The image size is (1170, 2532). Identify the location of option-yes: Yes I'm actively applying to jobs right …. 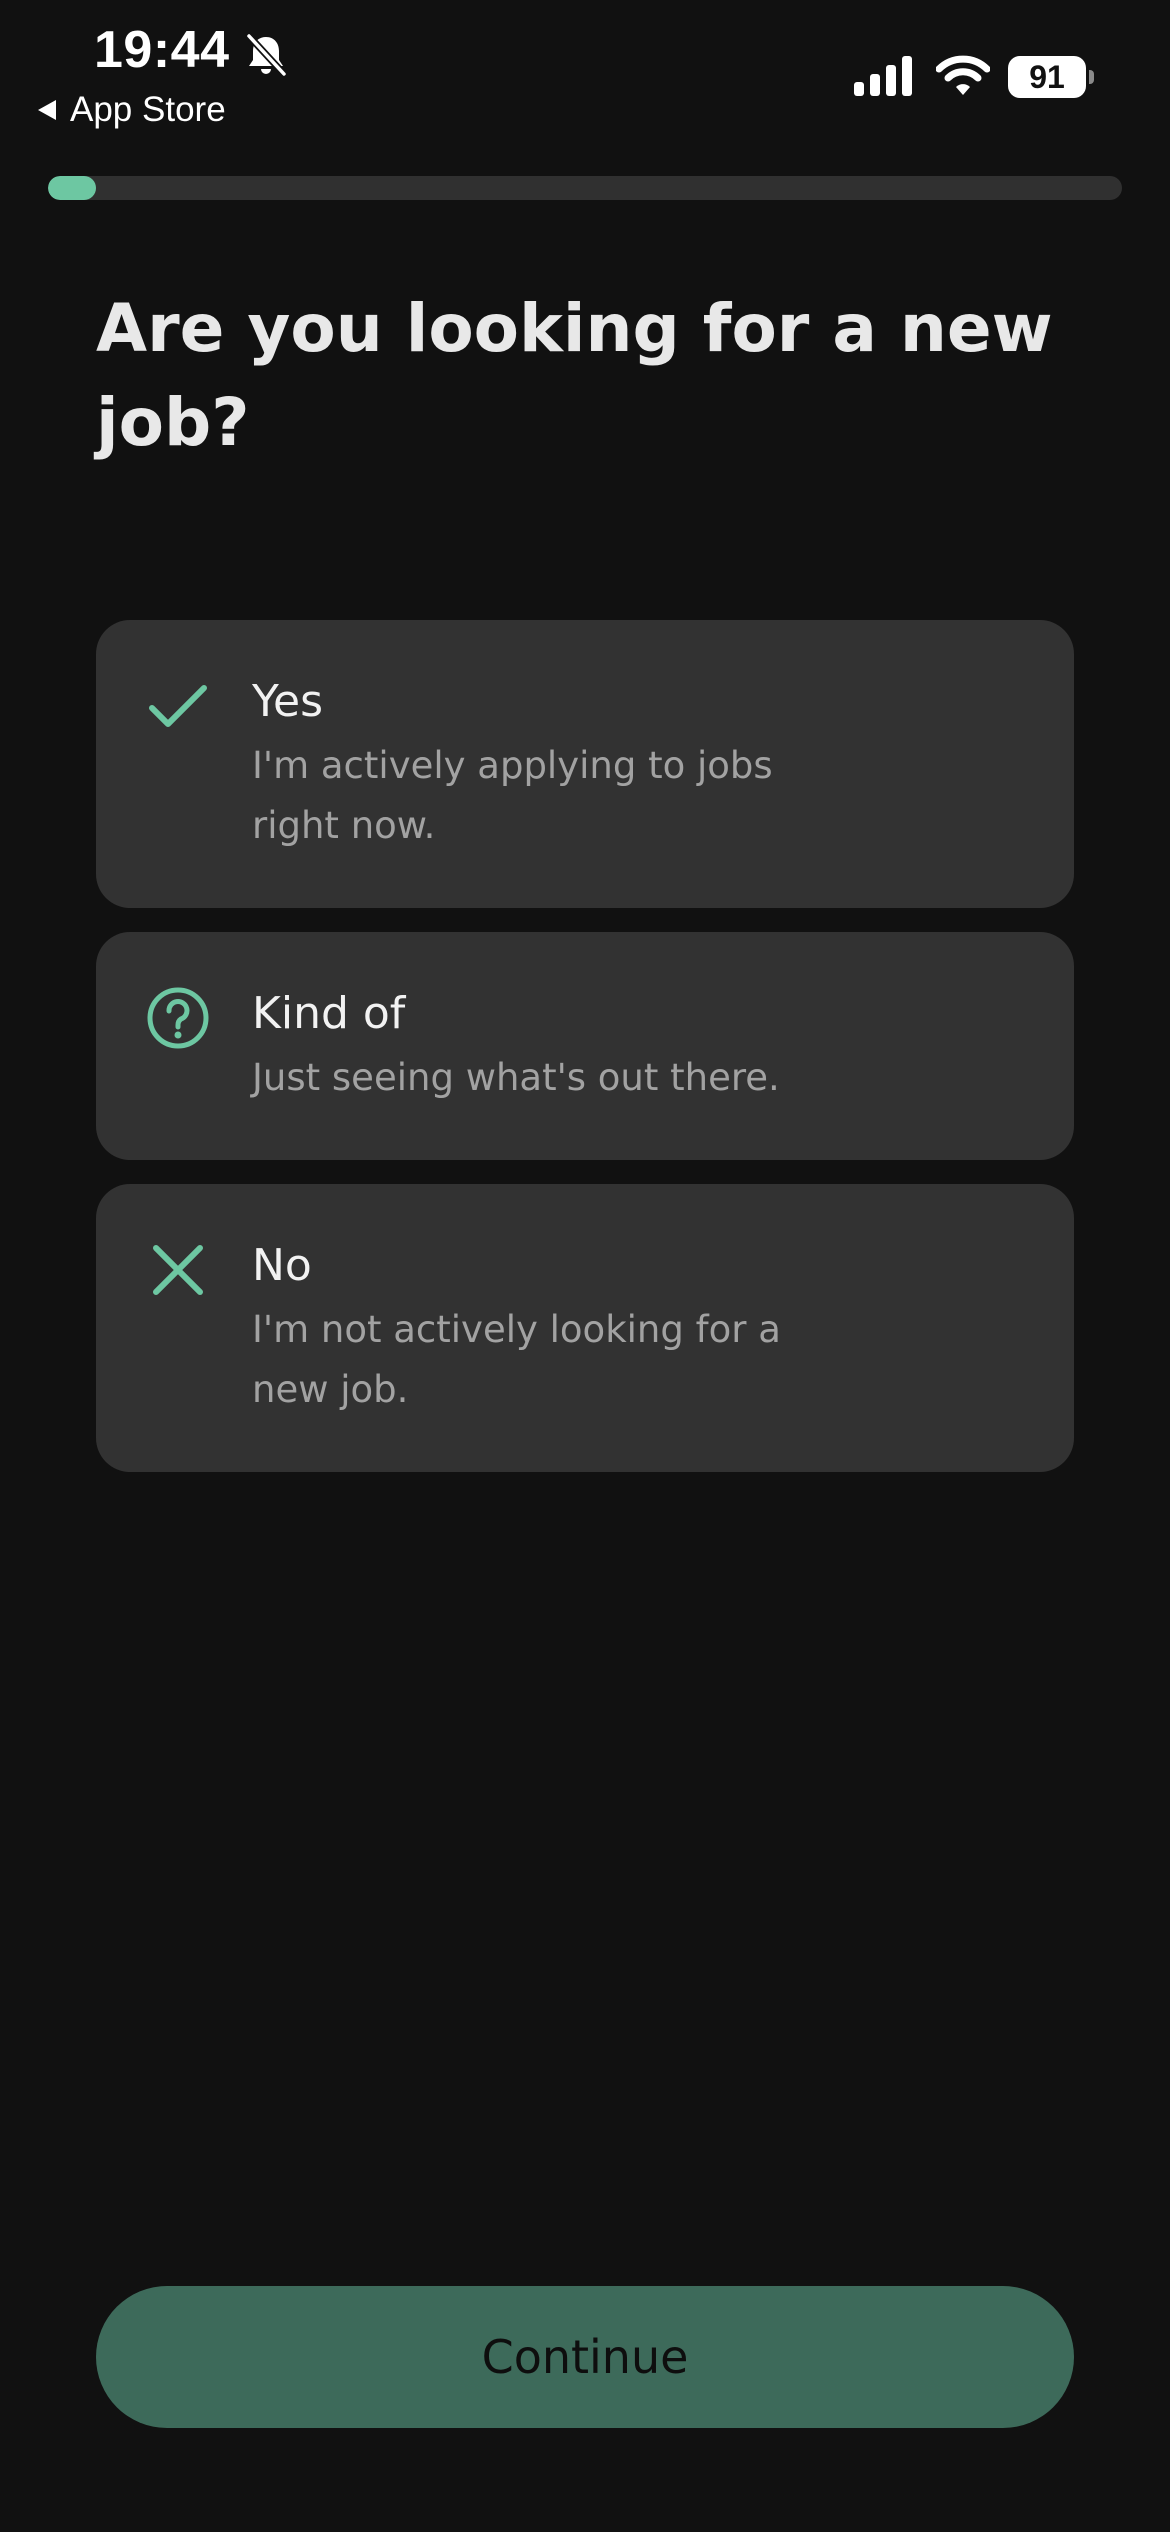
(585, 764).